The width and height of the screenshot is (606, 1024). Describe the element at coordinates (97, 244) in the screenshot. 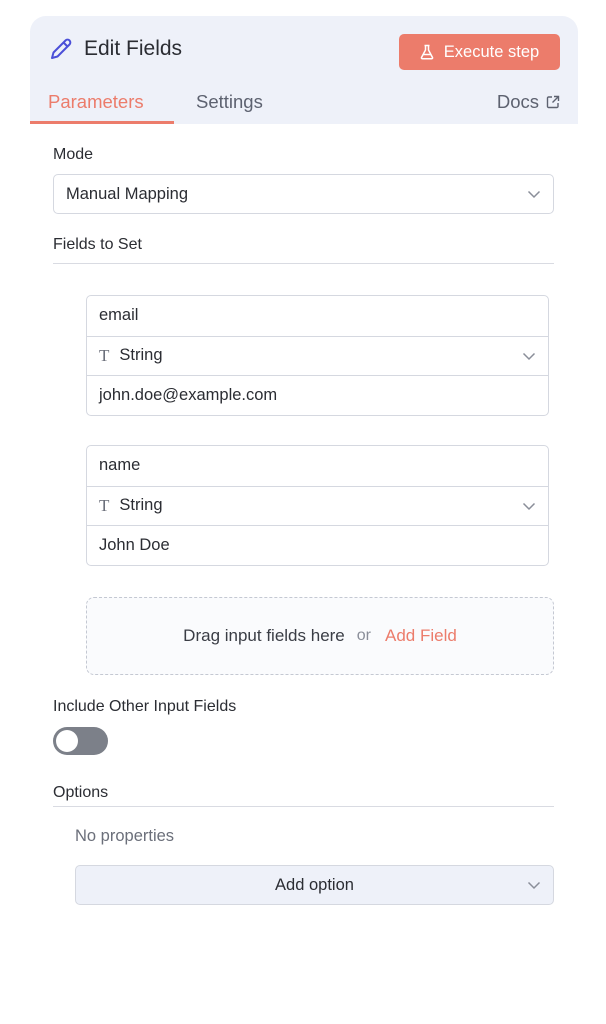

I see `fields-to-set-label: Fields to Set` at that location.